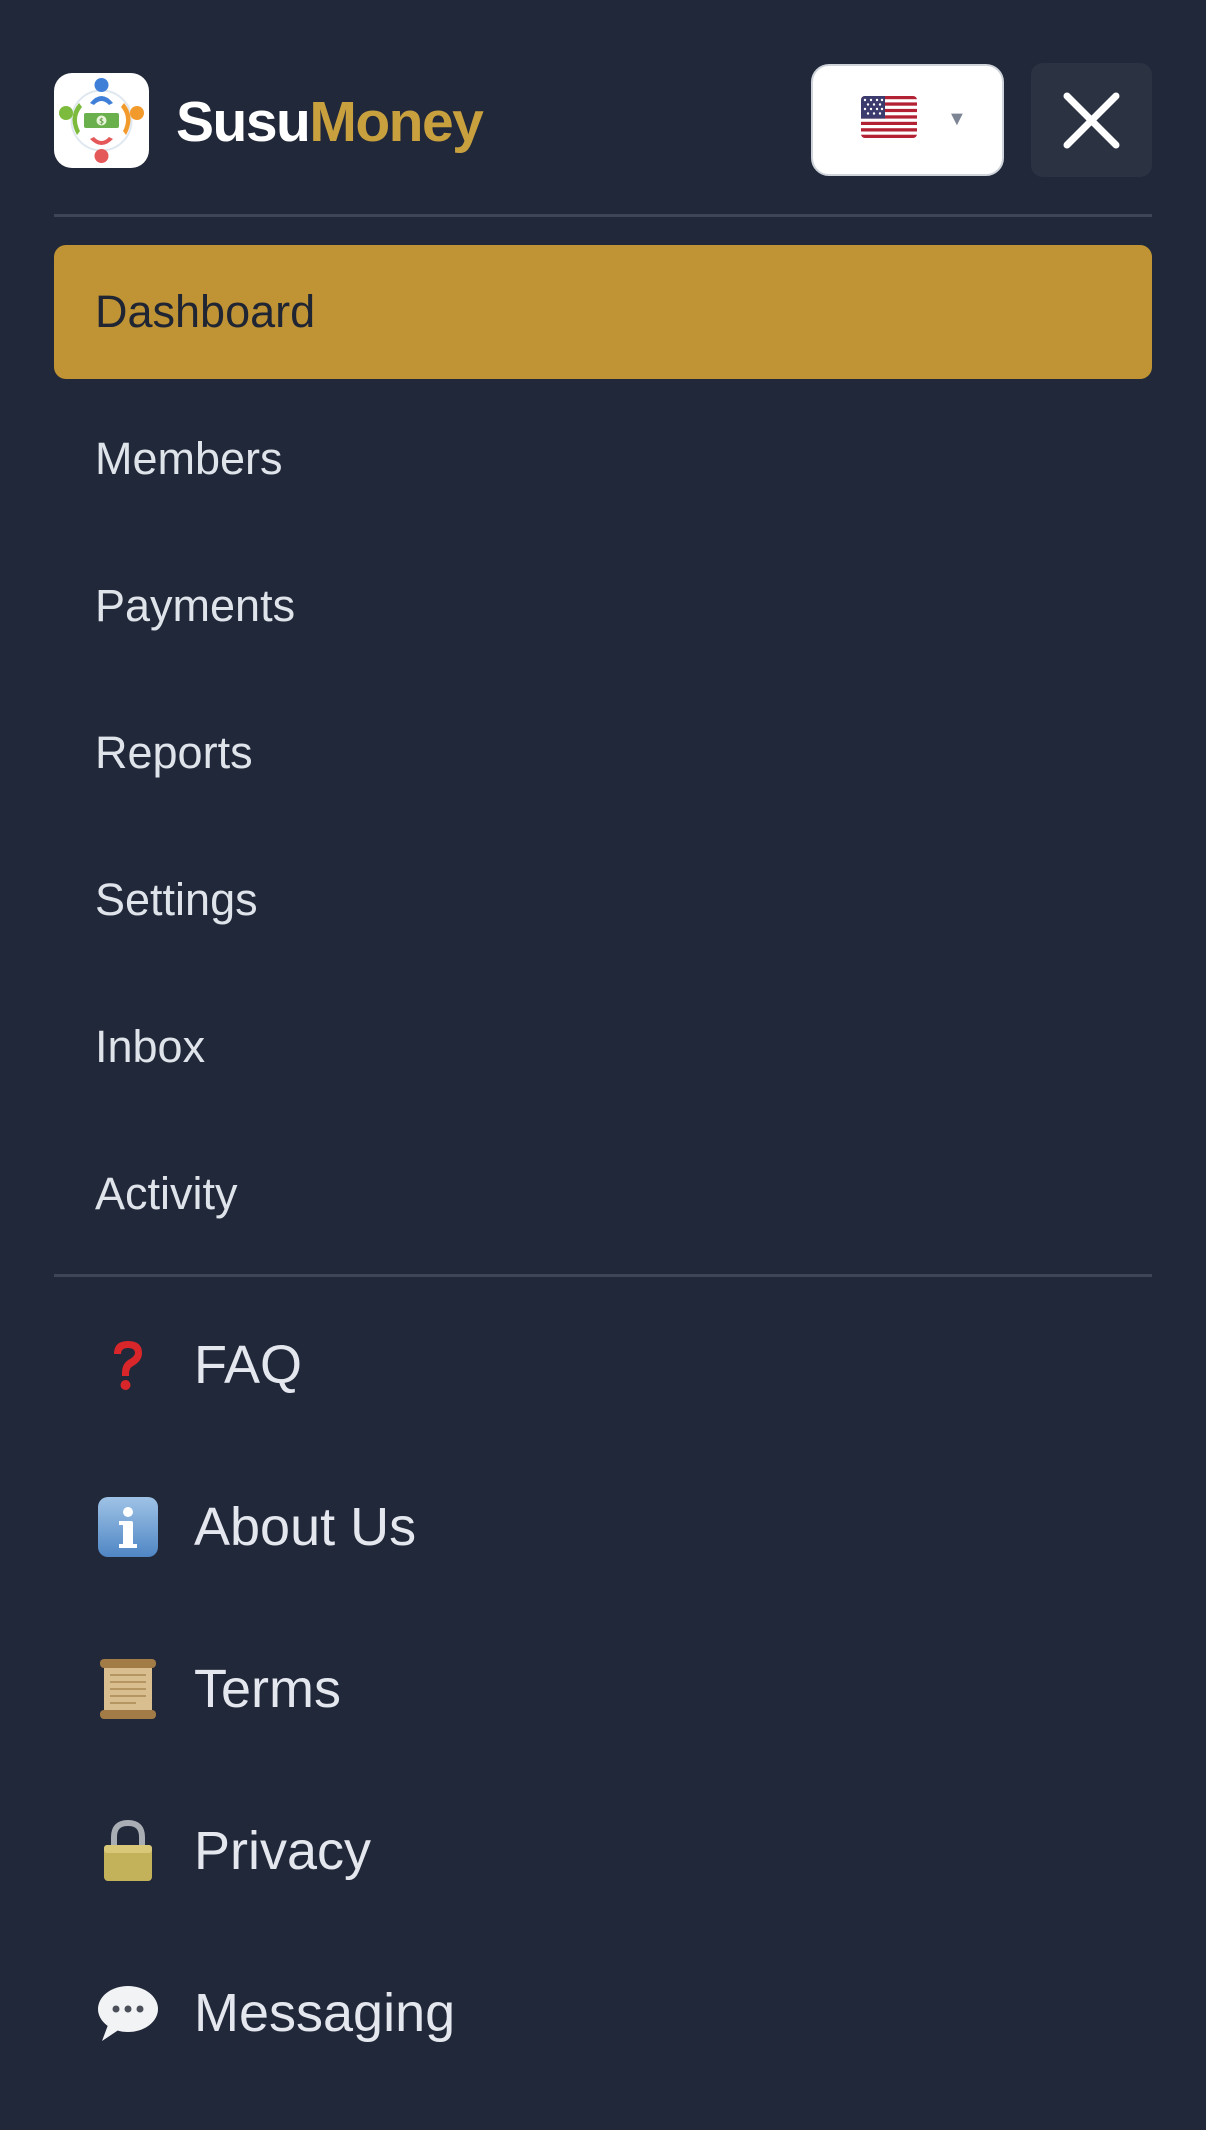  What do you see at coordinates (128, 1689) in the screenshot?
I see `scroll-icon` at bounding box center [128, 1689].